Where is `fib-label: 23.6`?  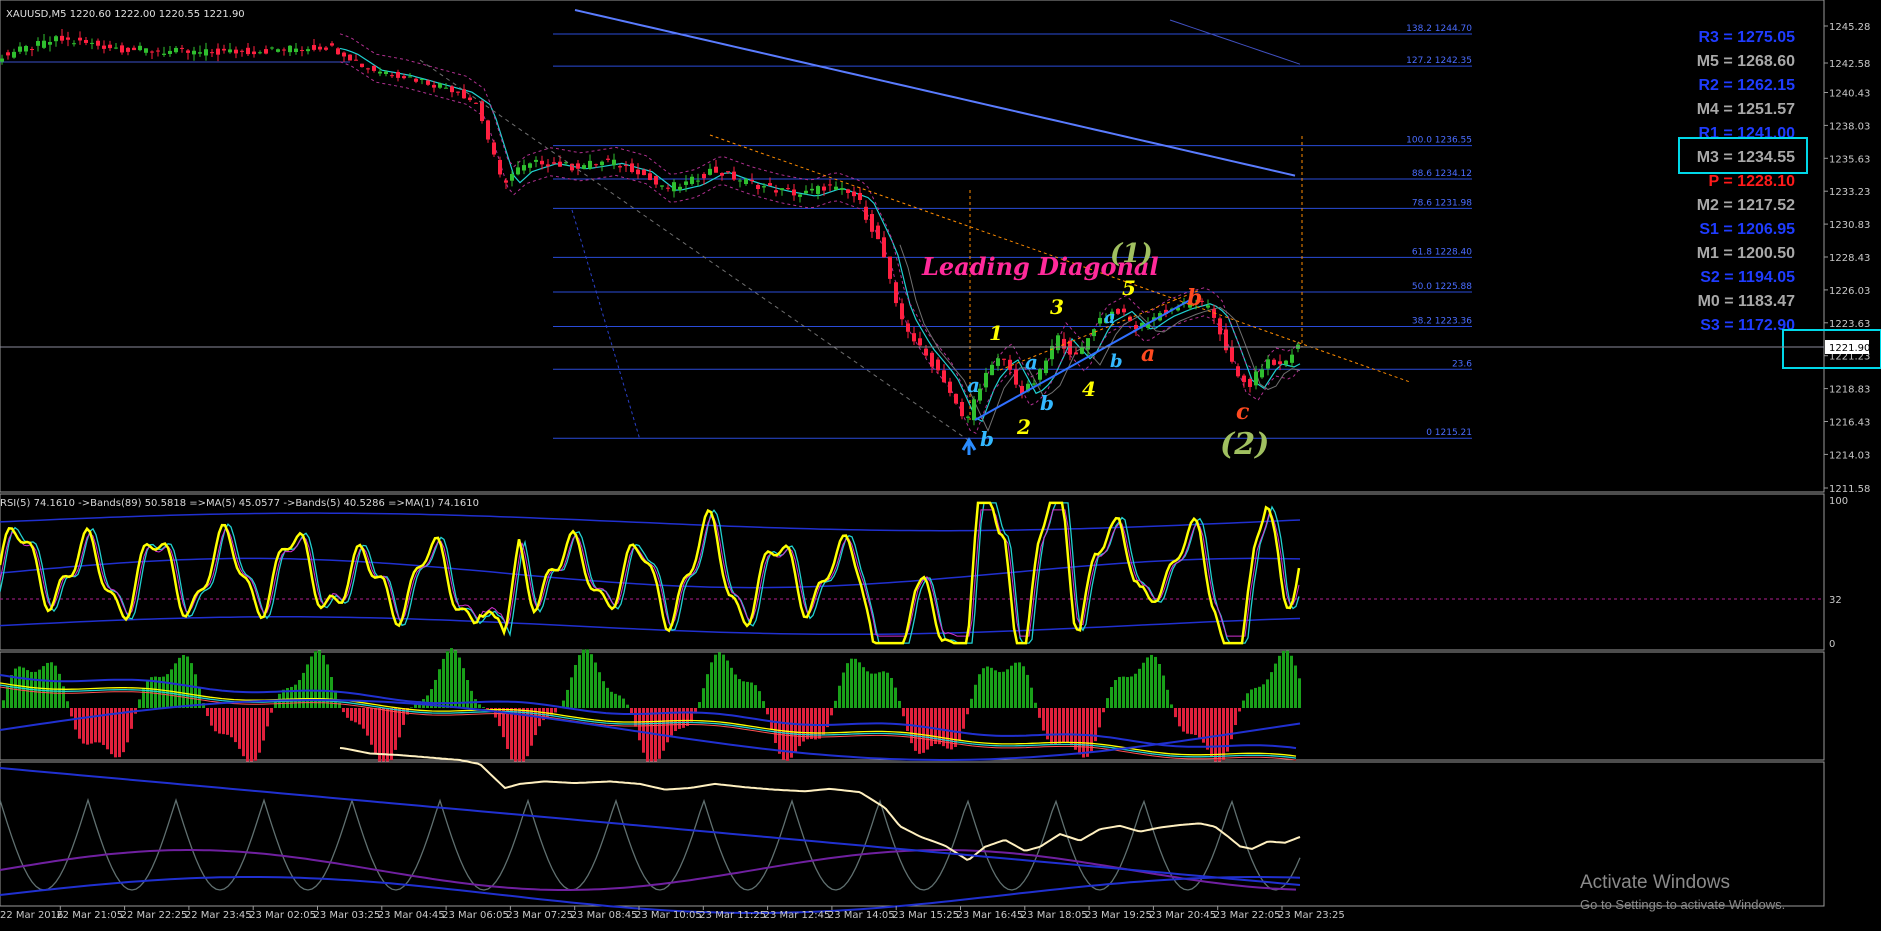 fib-label: 23.6 is located at coordinates (1462, 364).